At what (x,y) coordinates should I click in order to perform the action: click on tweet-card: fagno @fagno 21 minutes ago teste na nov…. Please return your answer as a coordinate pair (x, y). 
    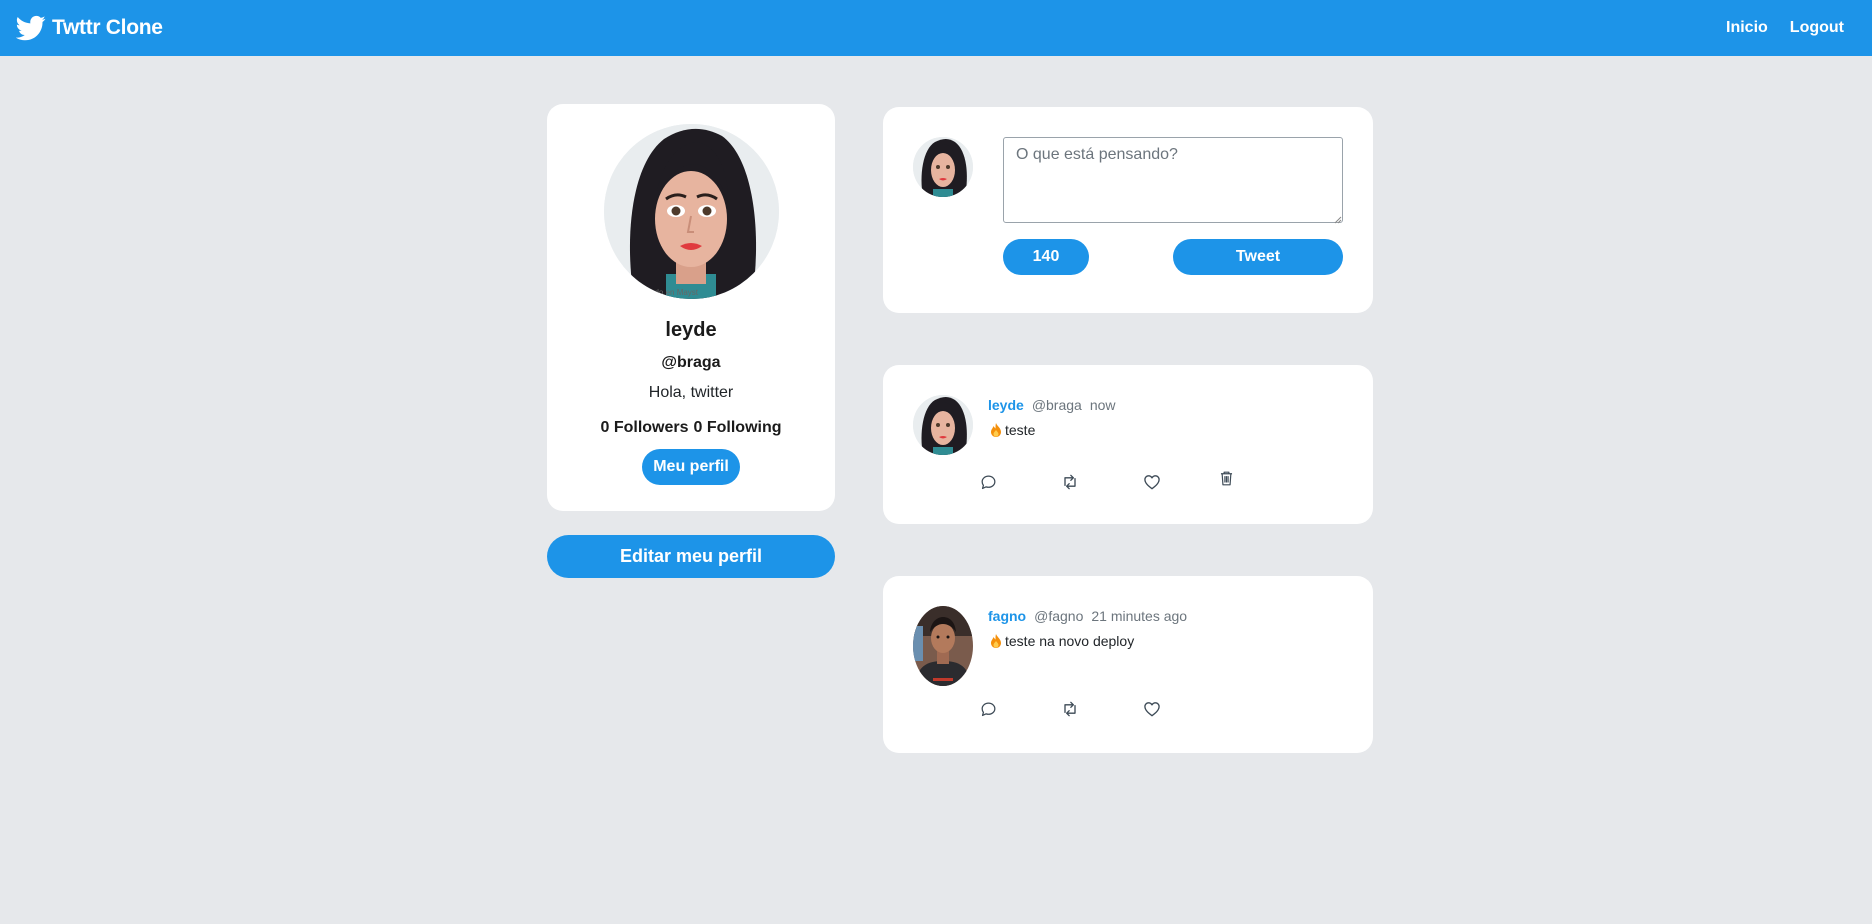
    Looking at the image, I should click on (1128, 664).